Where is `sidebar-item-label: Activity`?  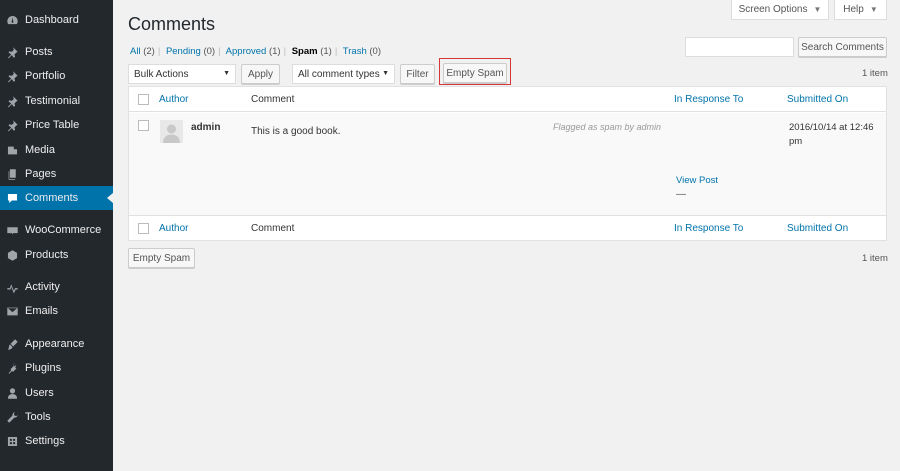 sidebar-item-label: Activity is located at coordinates (42, 287).